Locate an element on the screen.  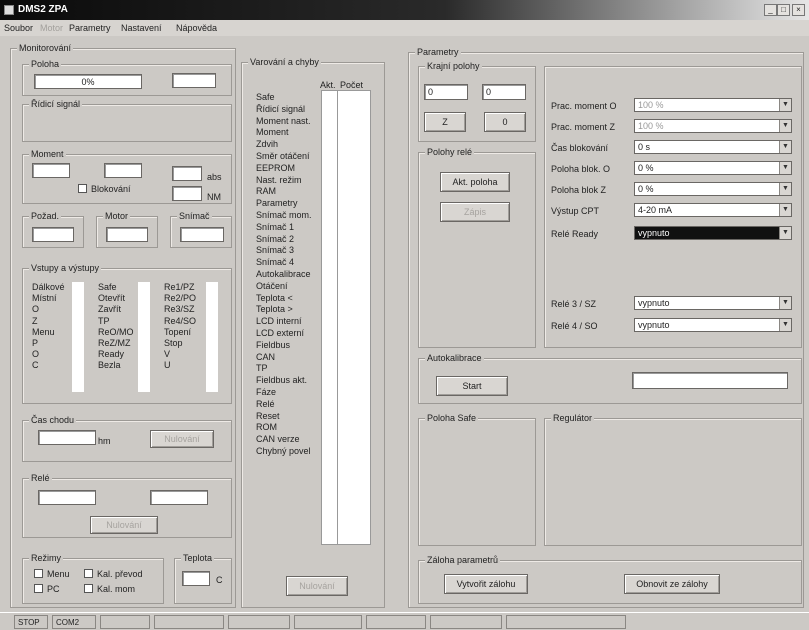
param-value: vypnuto is located at coordinates (654, 325).